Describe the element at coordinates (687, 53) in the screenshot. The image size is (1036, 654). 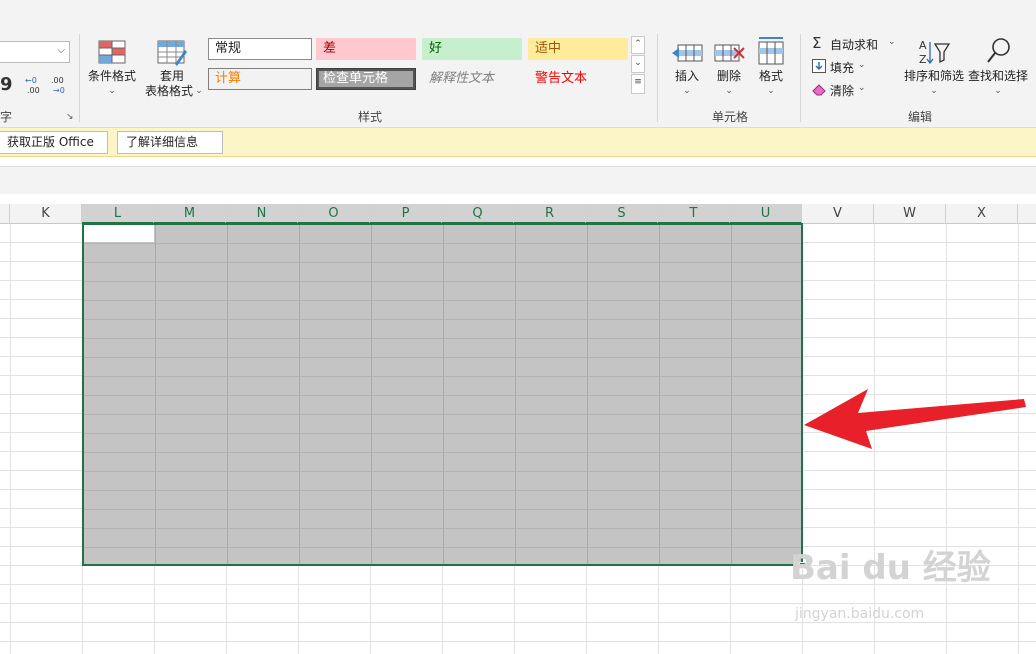
I see `insert-cells-icon` at that location.